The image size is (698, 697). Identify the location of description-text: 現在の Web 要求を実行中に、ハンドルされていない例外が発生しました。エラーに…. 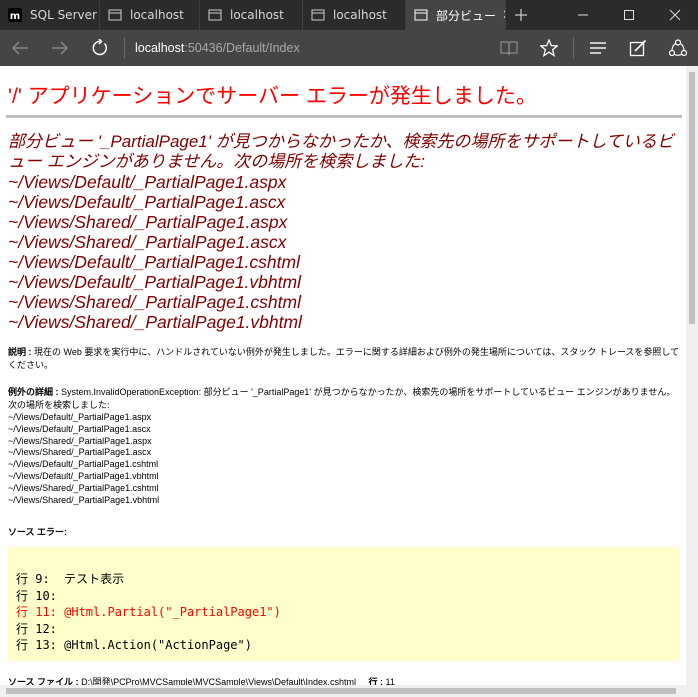
(344, 358).